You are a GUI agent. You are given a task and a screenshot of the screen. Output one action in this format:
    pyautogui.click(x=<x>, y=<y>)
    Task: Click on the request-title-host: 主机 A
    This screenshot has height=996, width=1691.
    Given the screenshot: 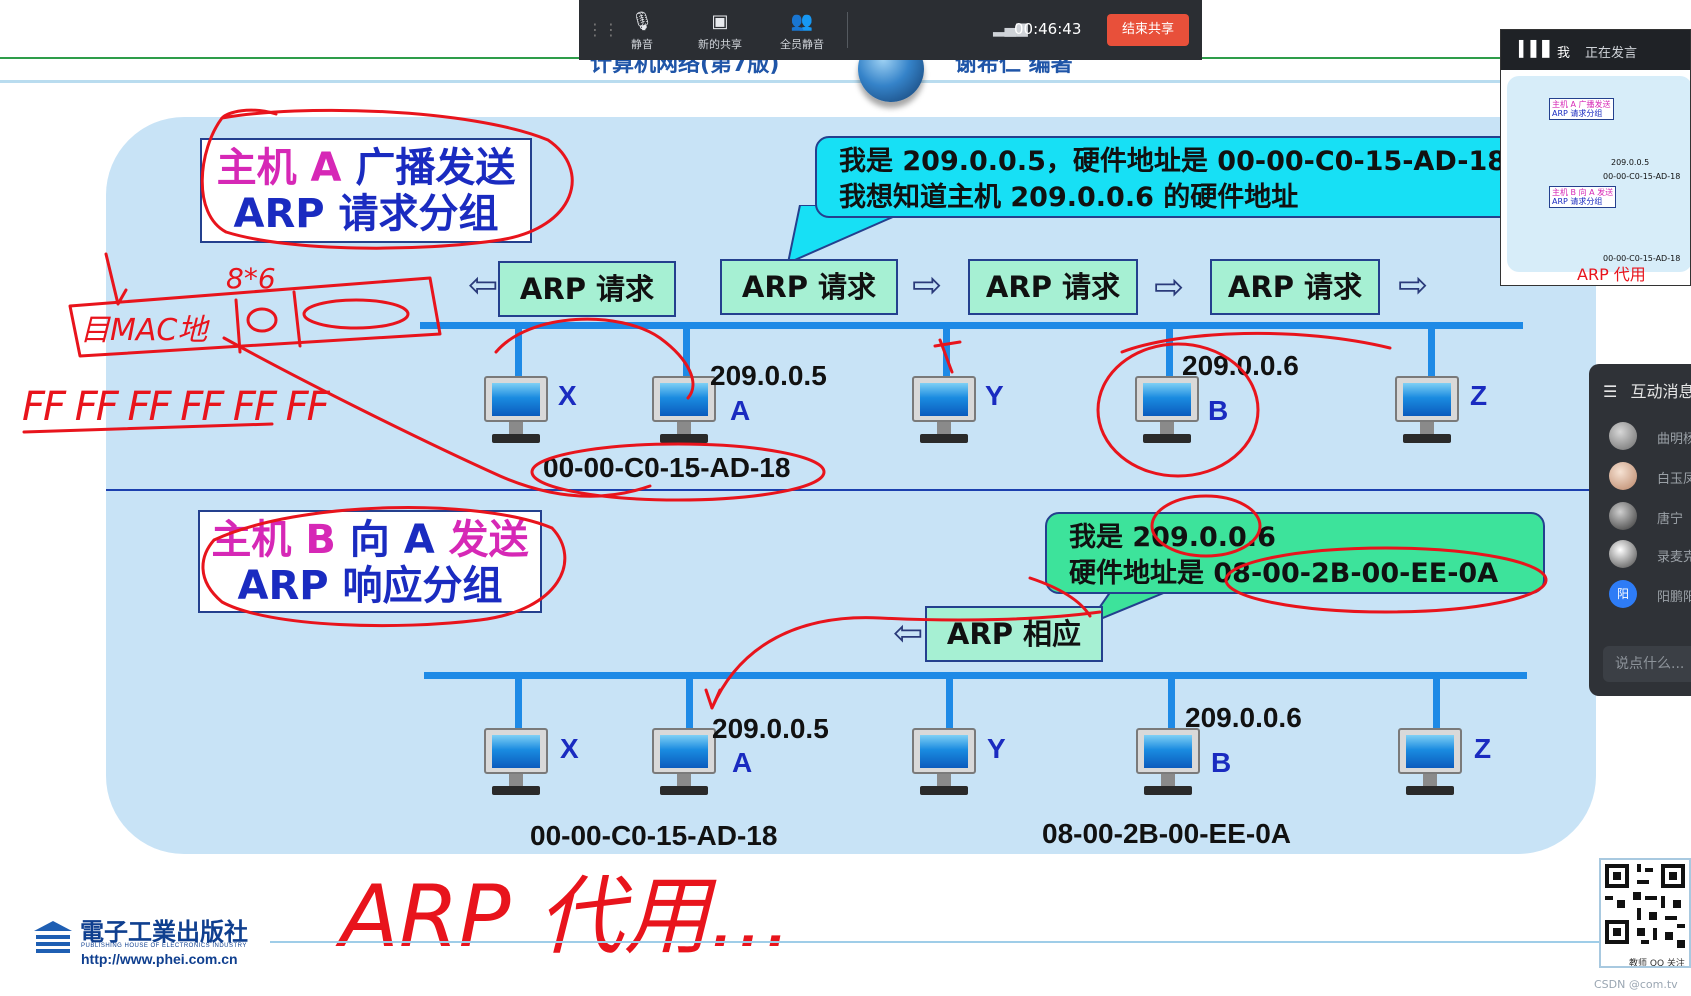 What is the action you would take?
    pyautogui.click(x=286, y=168)
    